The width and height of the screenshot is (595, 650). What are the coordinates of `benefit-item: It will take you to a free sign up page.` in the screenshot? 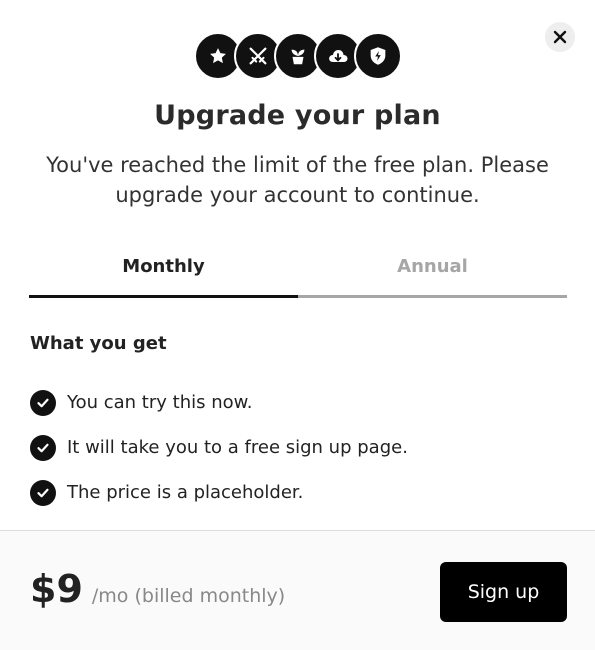 It's located at (219, 447).